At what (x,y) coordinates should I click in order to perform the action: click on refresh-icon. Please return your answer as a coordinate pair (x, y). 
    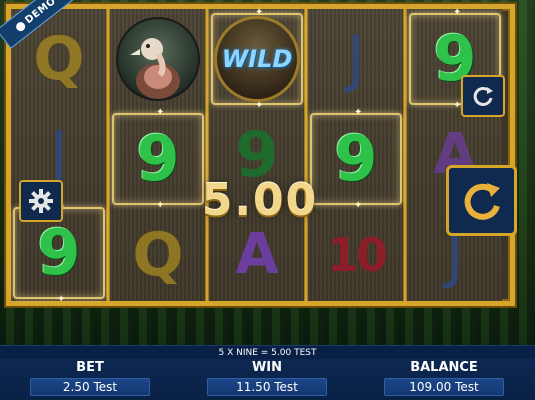
    Looking at the image, I should click on (483, 96).